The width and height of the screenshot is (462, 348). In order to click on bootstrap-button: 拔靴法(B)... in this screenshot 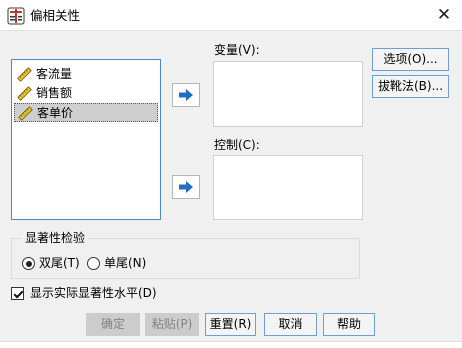, I will do `click(410, 86)`.